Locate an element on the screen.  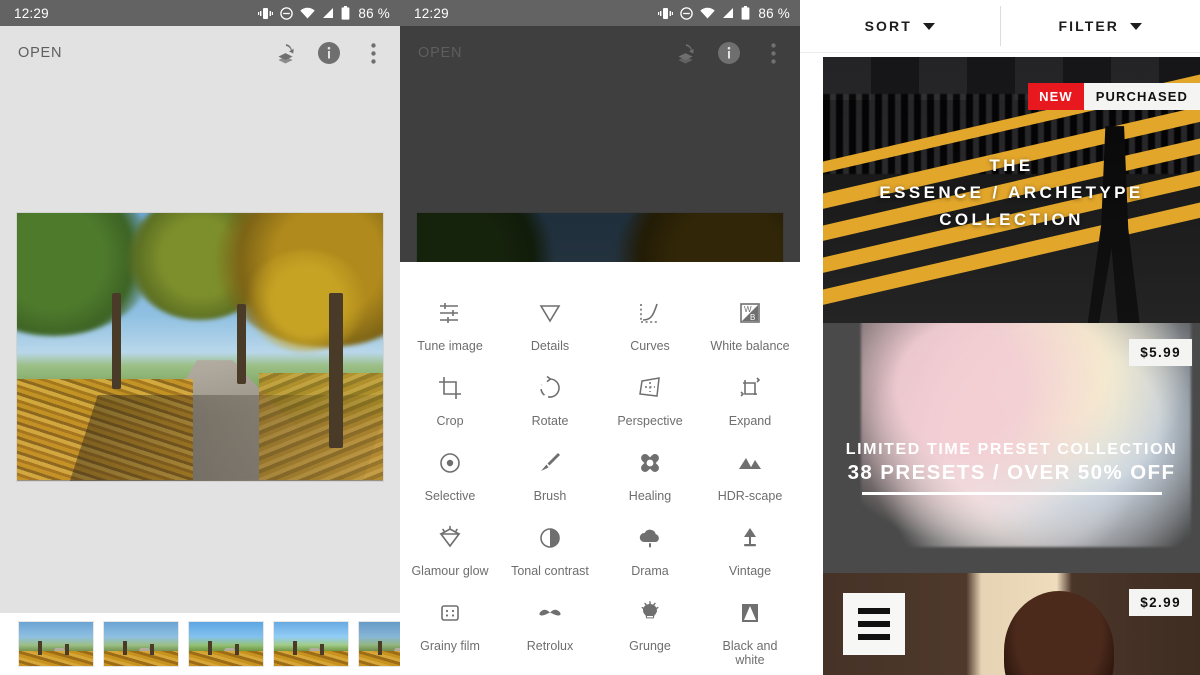
tool-grainy-film: Grainy film is located at coordinates (450, 630).